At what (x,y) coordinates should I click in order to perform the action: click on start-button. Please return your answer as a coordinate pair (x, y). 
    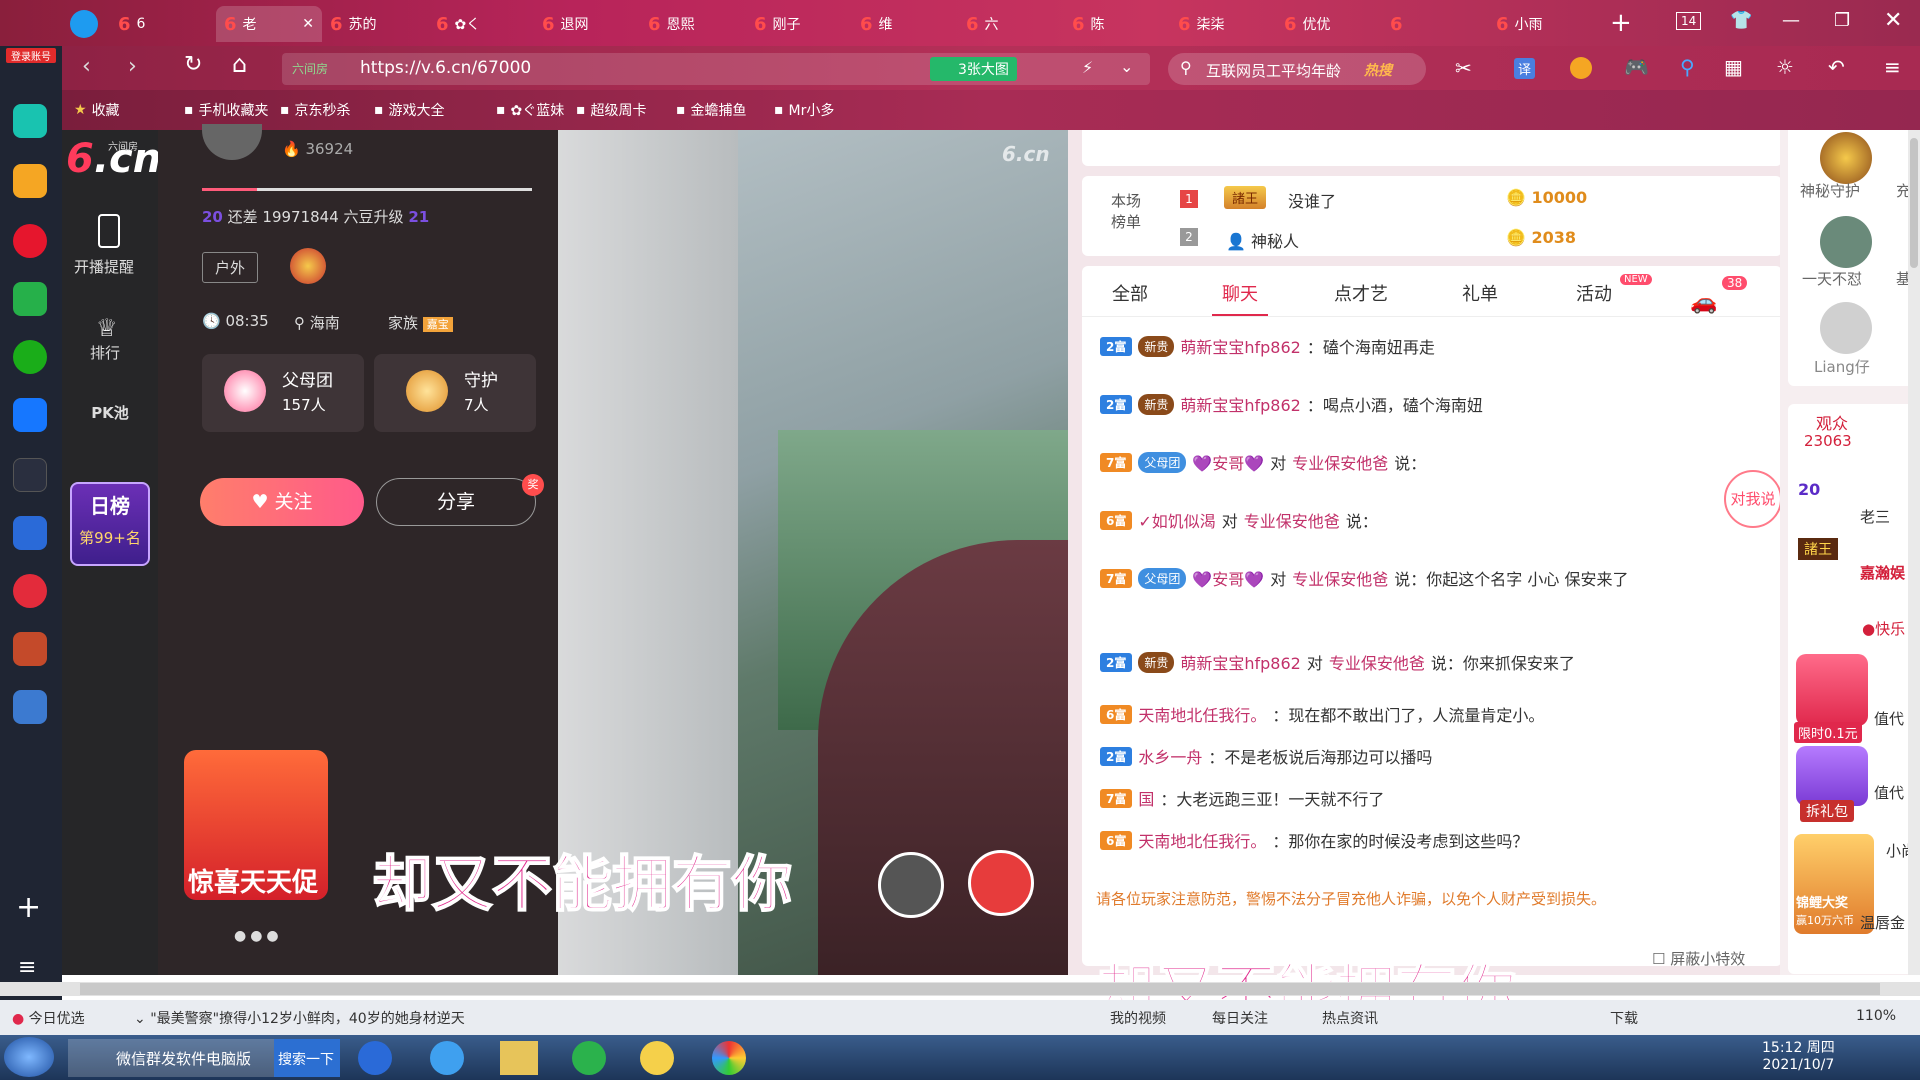
    Looking at the image, I should click on (29, 1057).